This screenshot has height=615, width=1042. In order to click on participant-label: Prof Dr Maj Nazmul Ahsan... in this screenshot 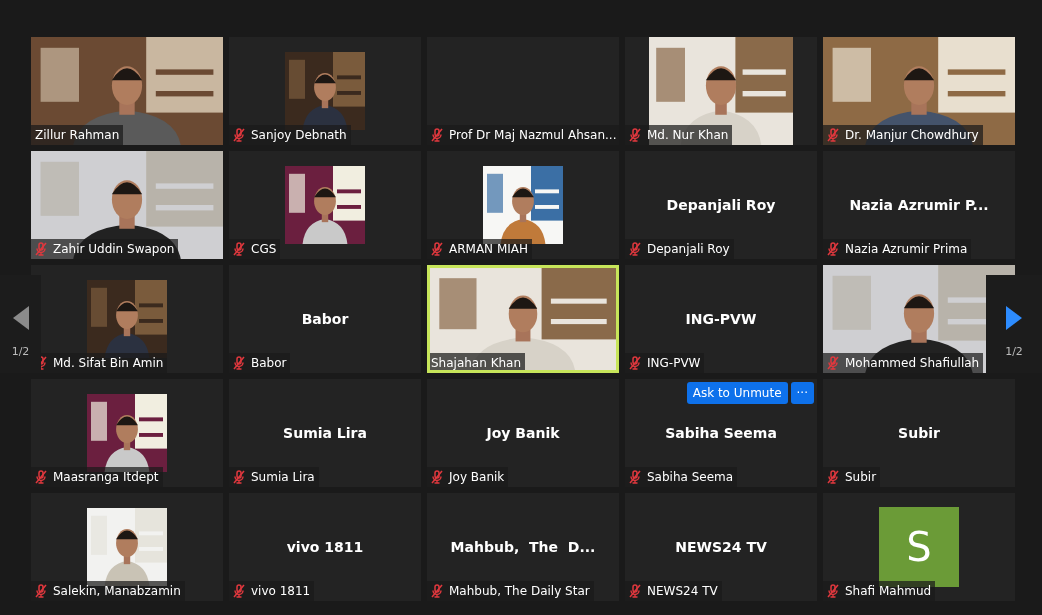, I will do `click(523, 135)`.